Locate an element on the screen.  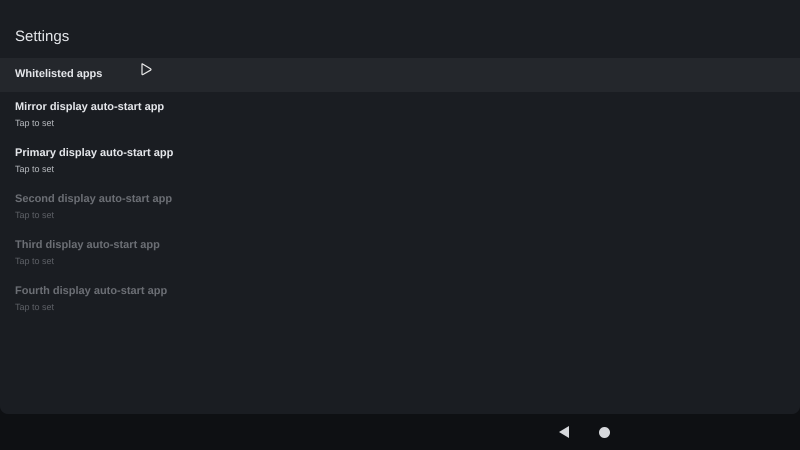
item-label: Fourth display auto-start app is located at coordinates (91, 291).